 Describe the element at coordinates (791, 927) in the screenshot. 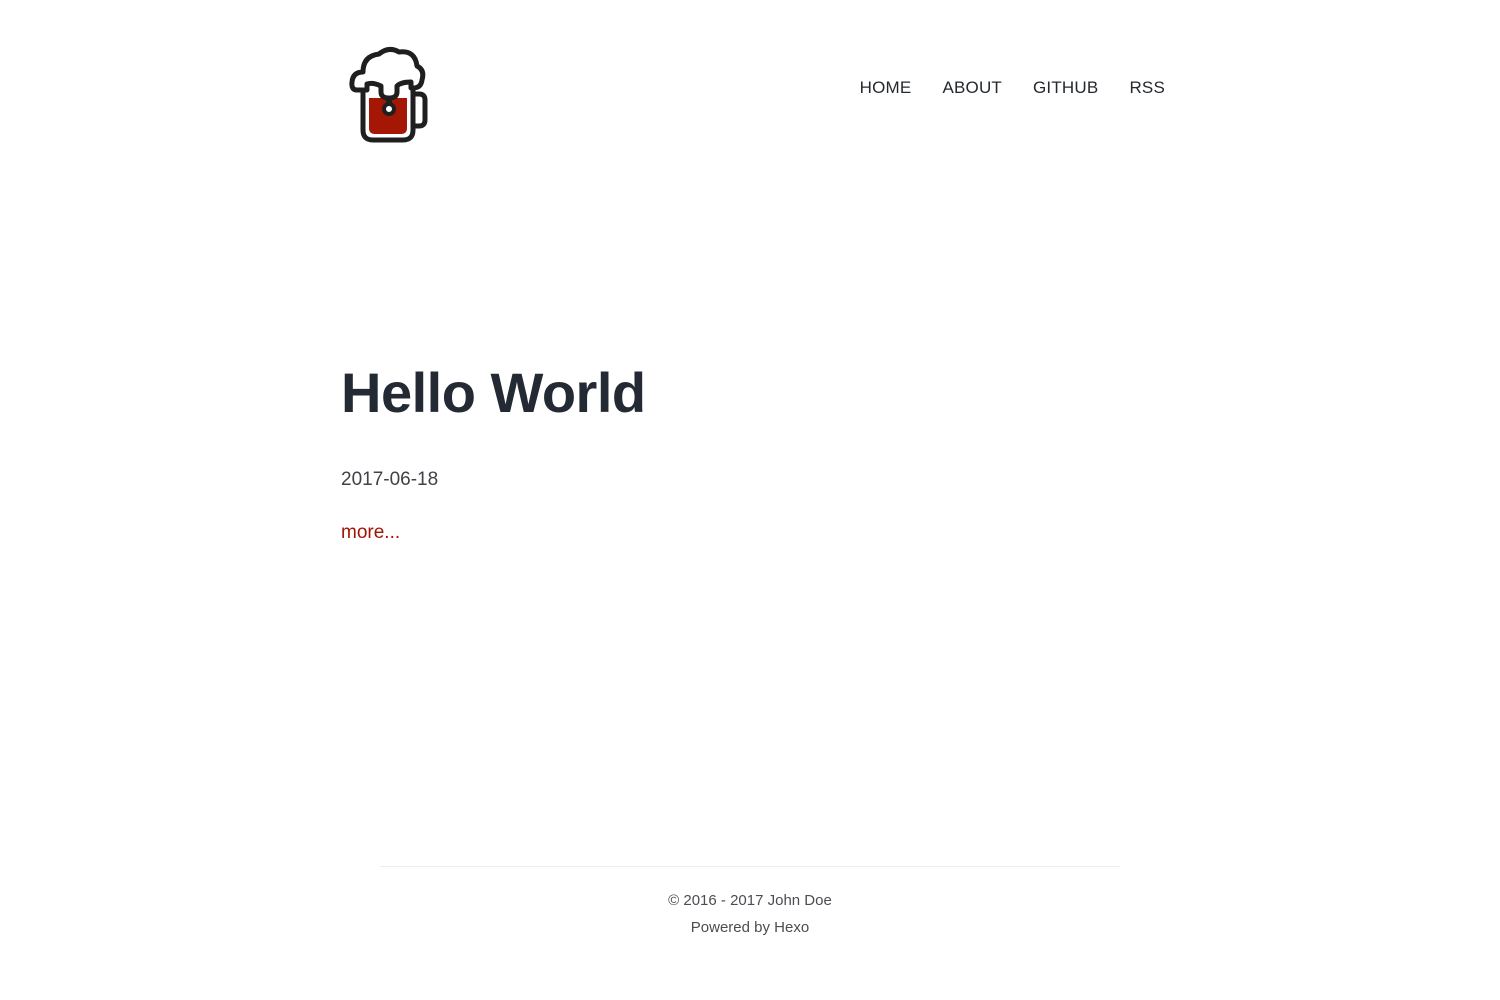

I see `hexo-link: Hexo` at that location.